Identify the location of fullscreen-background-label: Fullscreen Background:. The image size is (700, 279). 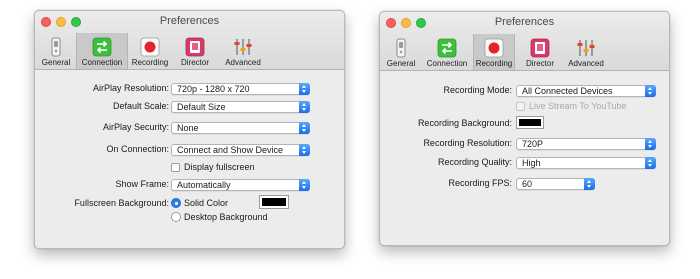
(121, 203).